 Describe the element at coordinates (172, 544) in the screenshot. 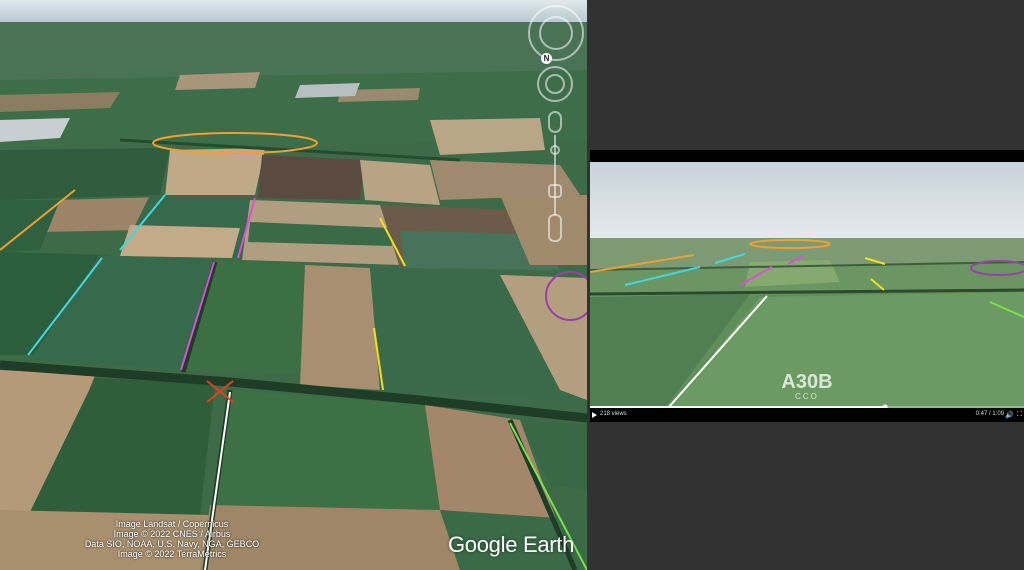

I see `credit-line: Data SIO, NOAA, U.S. Navy, NGA, GEBCO` at that location.